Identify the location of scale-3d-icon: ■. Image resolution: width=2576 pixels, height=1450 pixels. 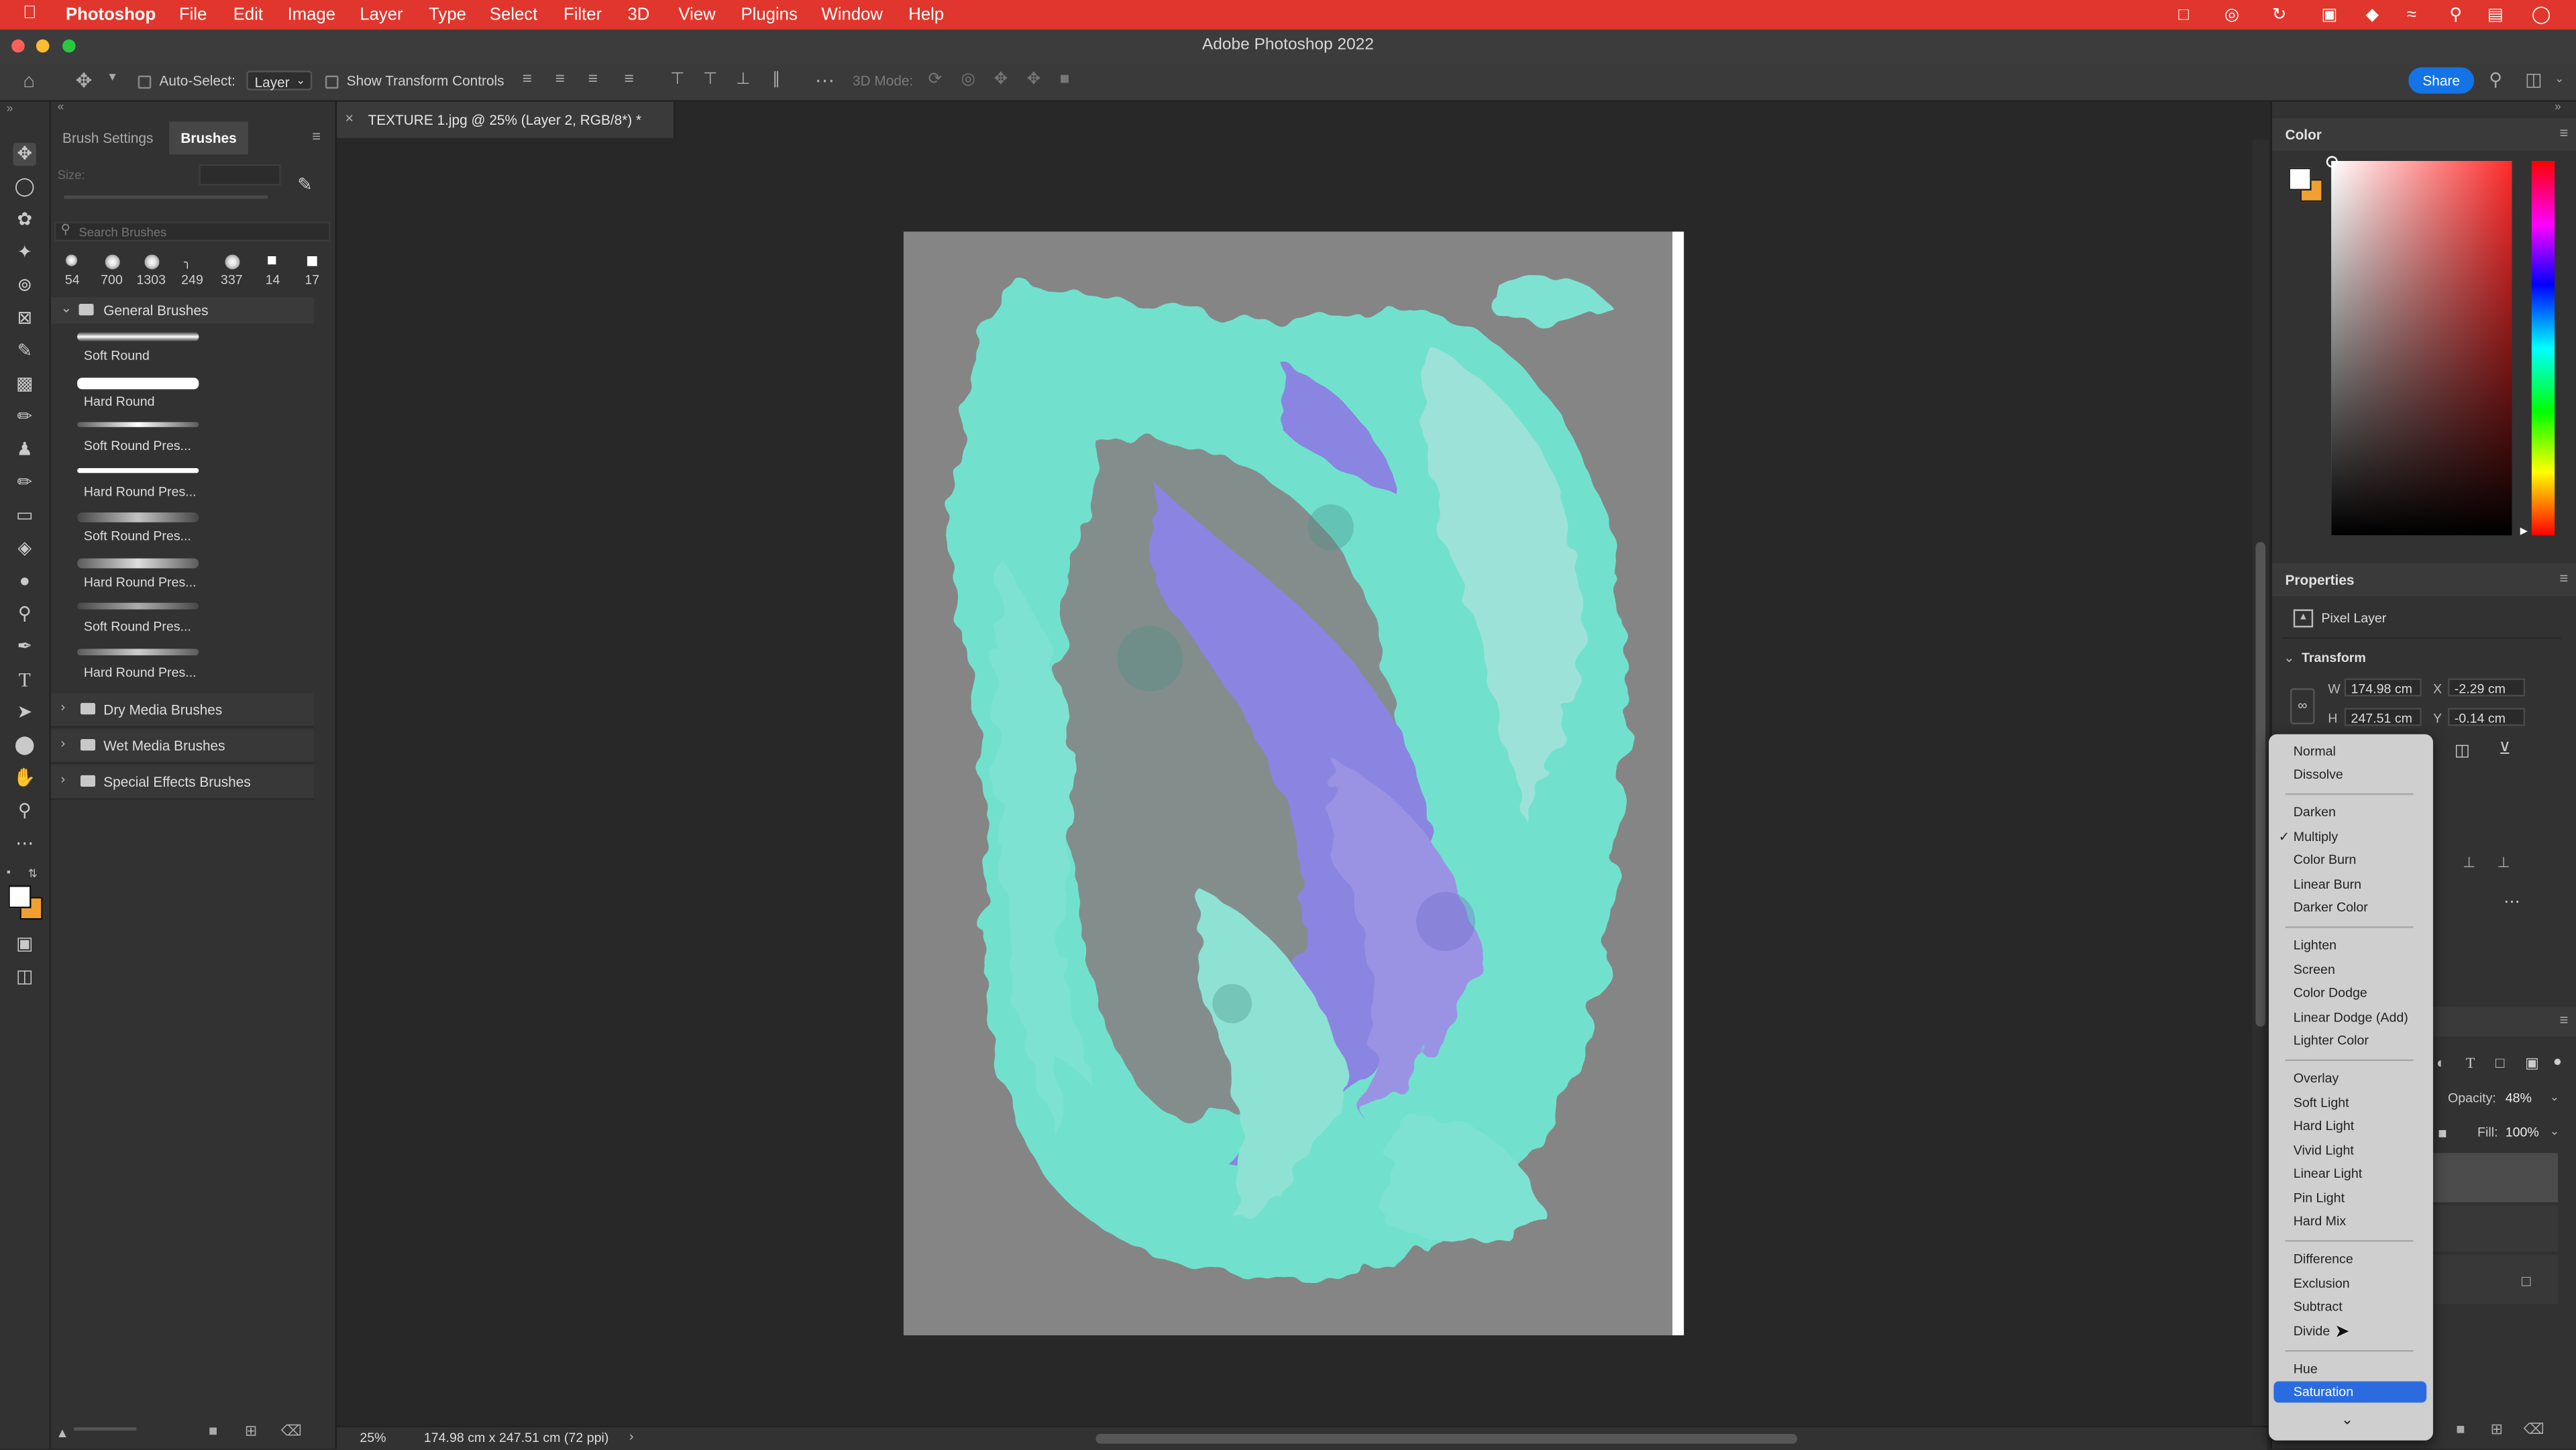
(1065, 79).